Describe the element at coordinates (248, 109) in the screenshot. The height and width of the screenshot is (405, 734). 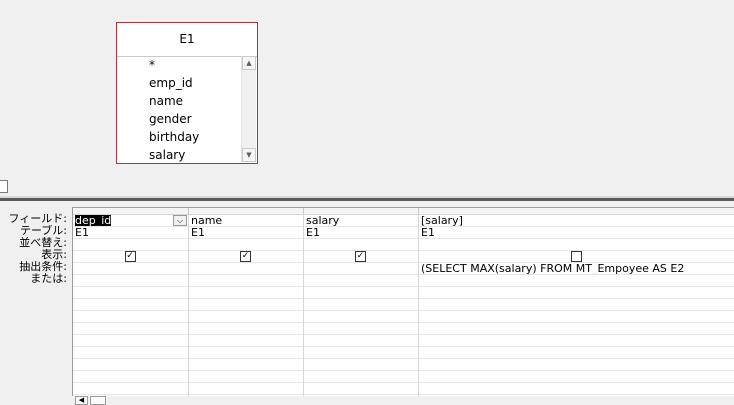
I see `field-list-scrollbar: ▲ ▼` at that location.